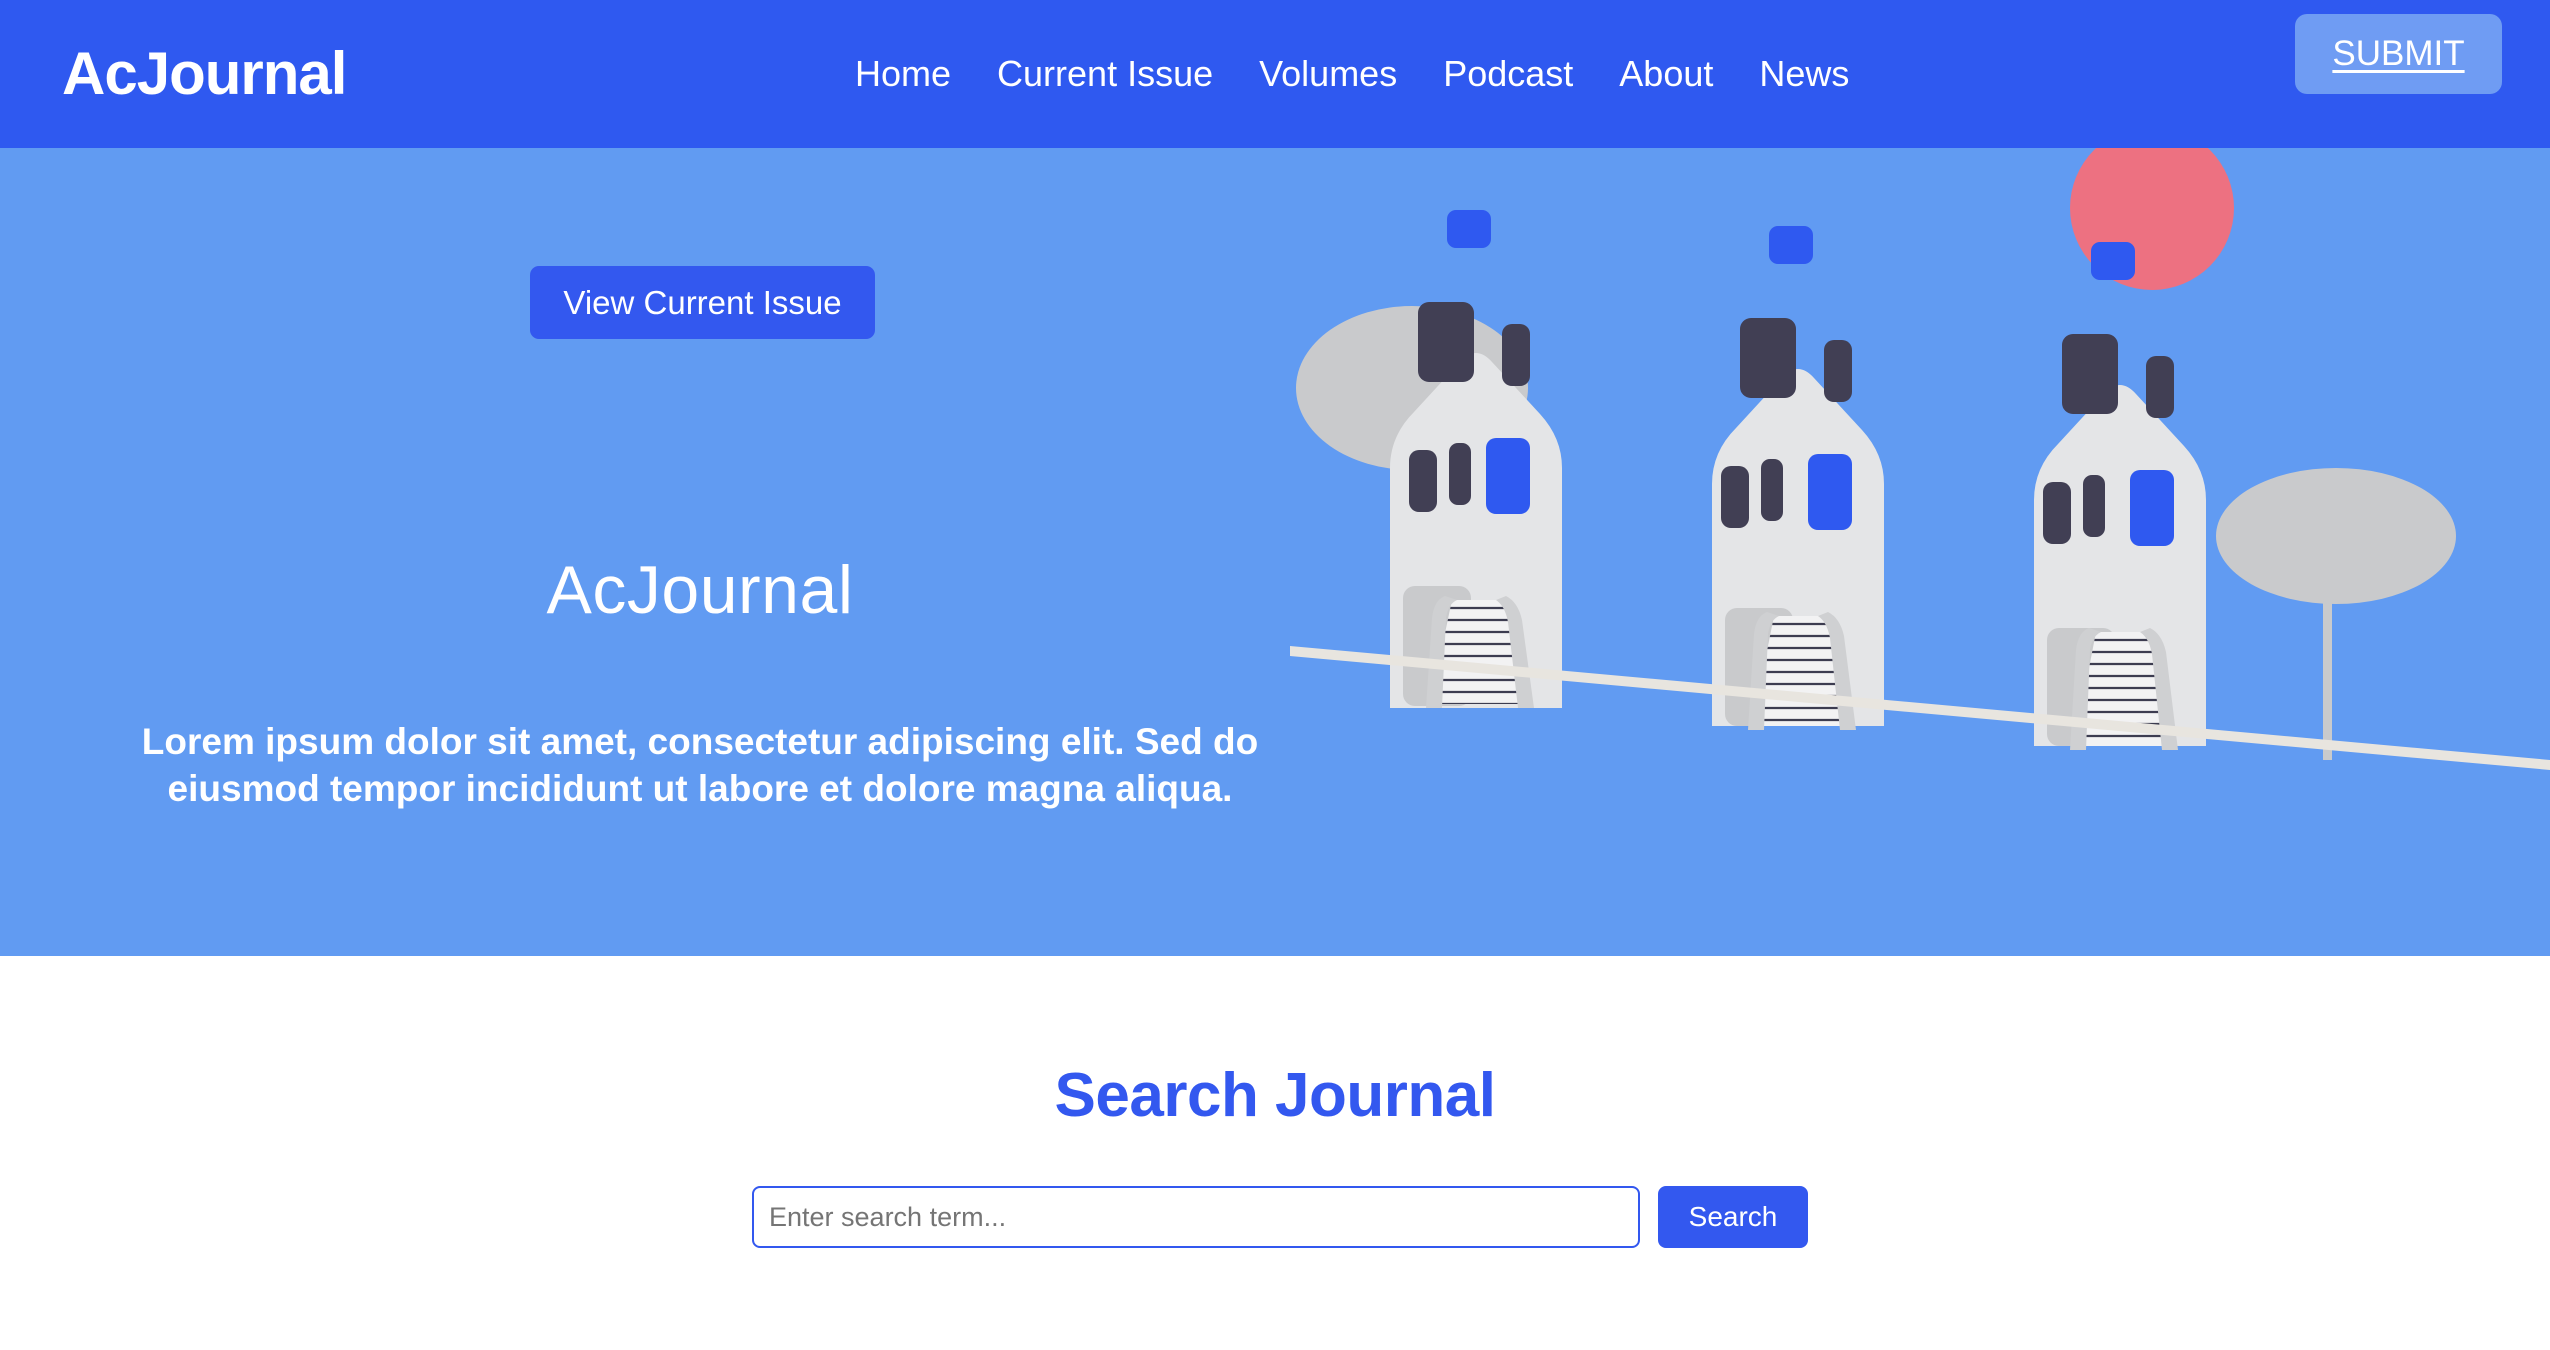 This screenshot has width=2550, height=1350. I want to click on submit-button-label: SUBMIT, so click(2398, 53).